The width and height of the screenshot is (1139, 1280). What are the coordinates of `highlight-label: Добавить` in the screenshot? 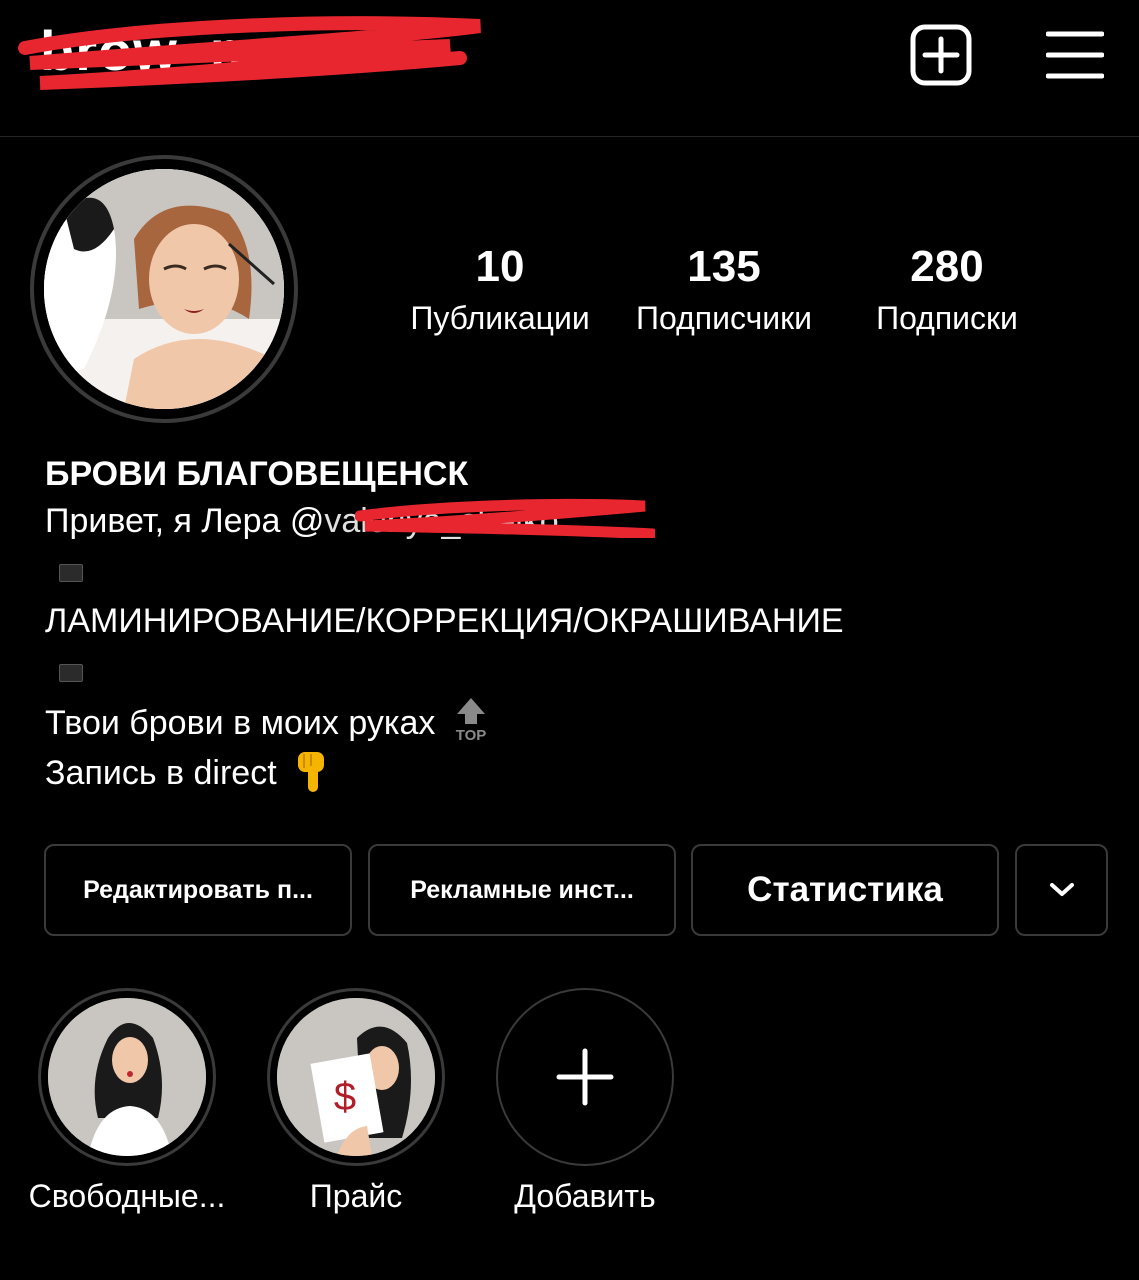 It's located at (585, 1196).